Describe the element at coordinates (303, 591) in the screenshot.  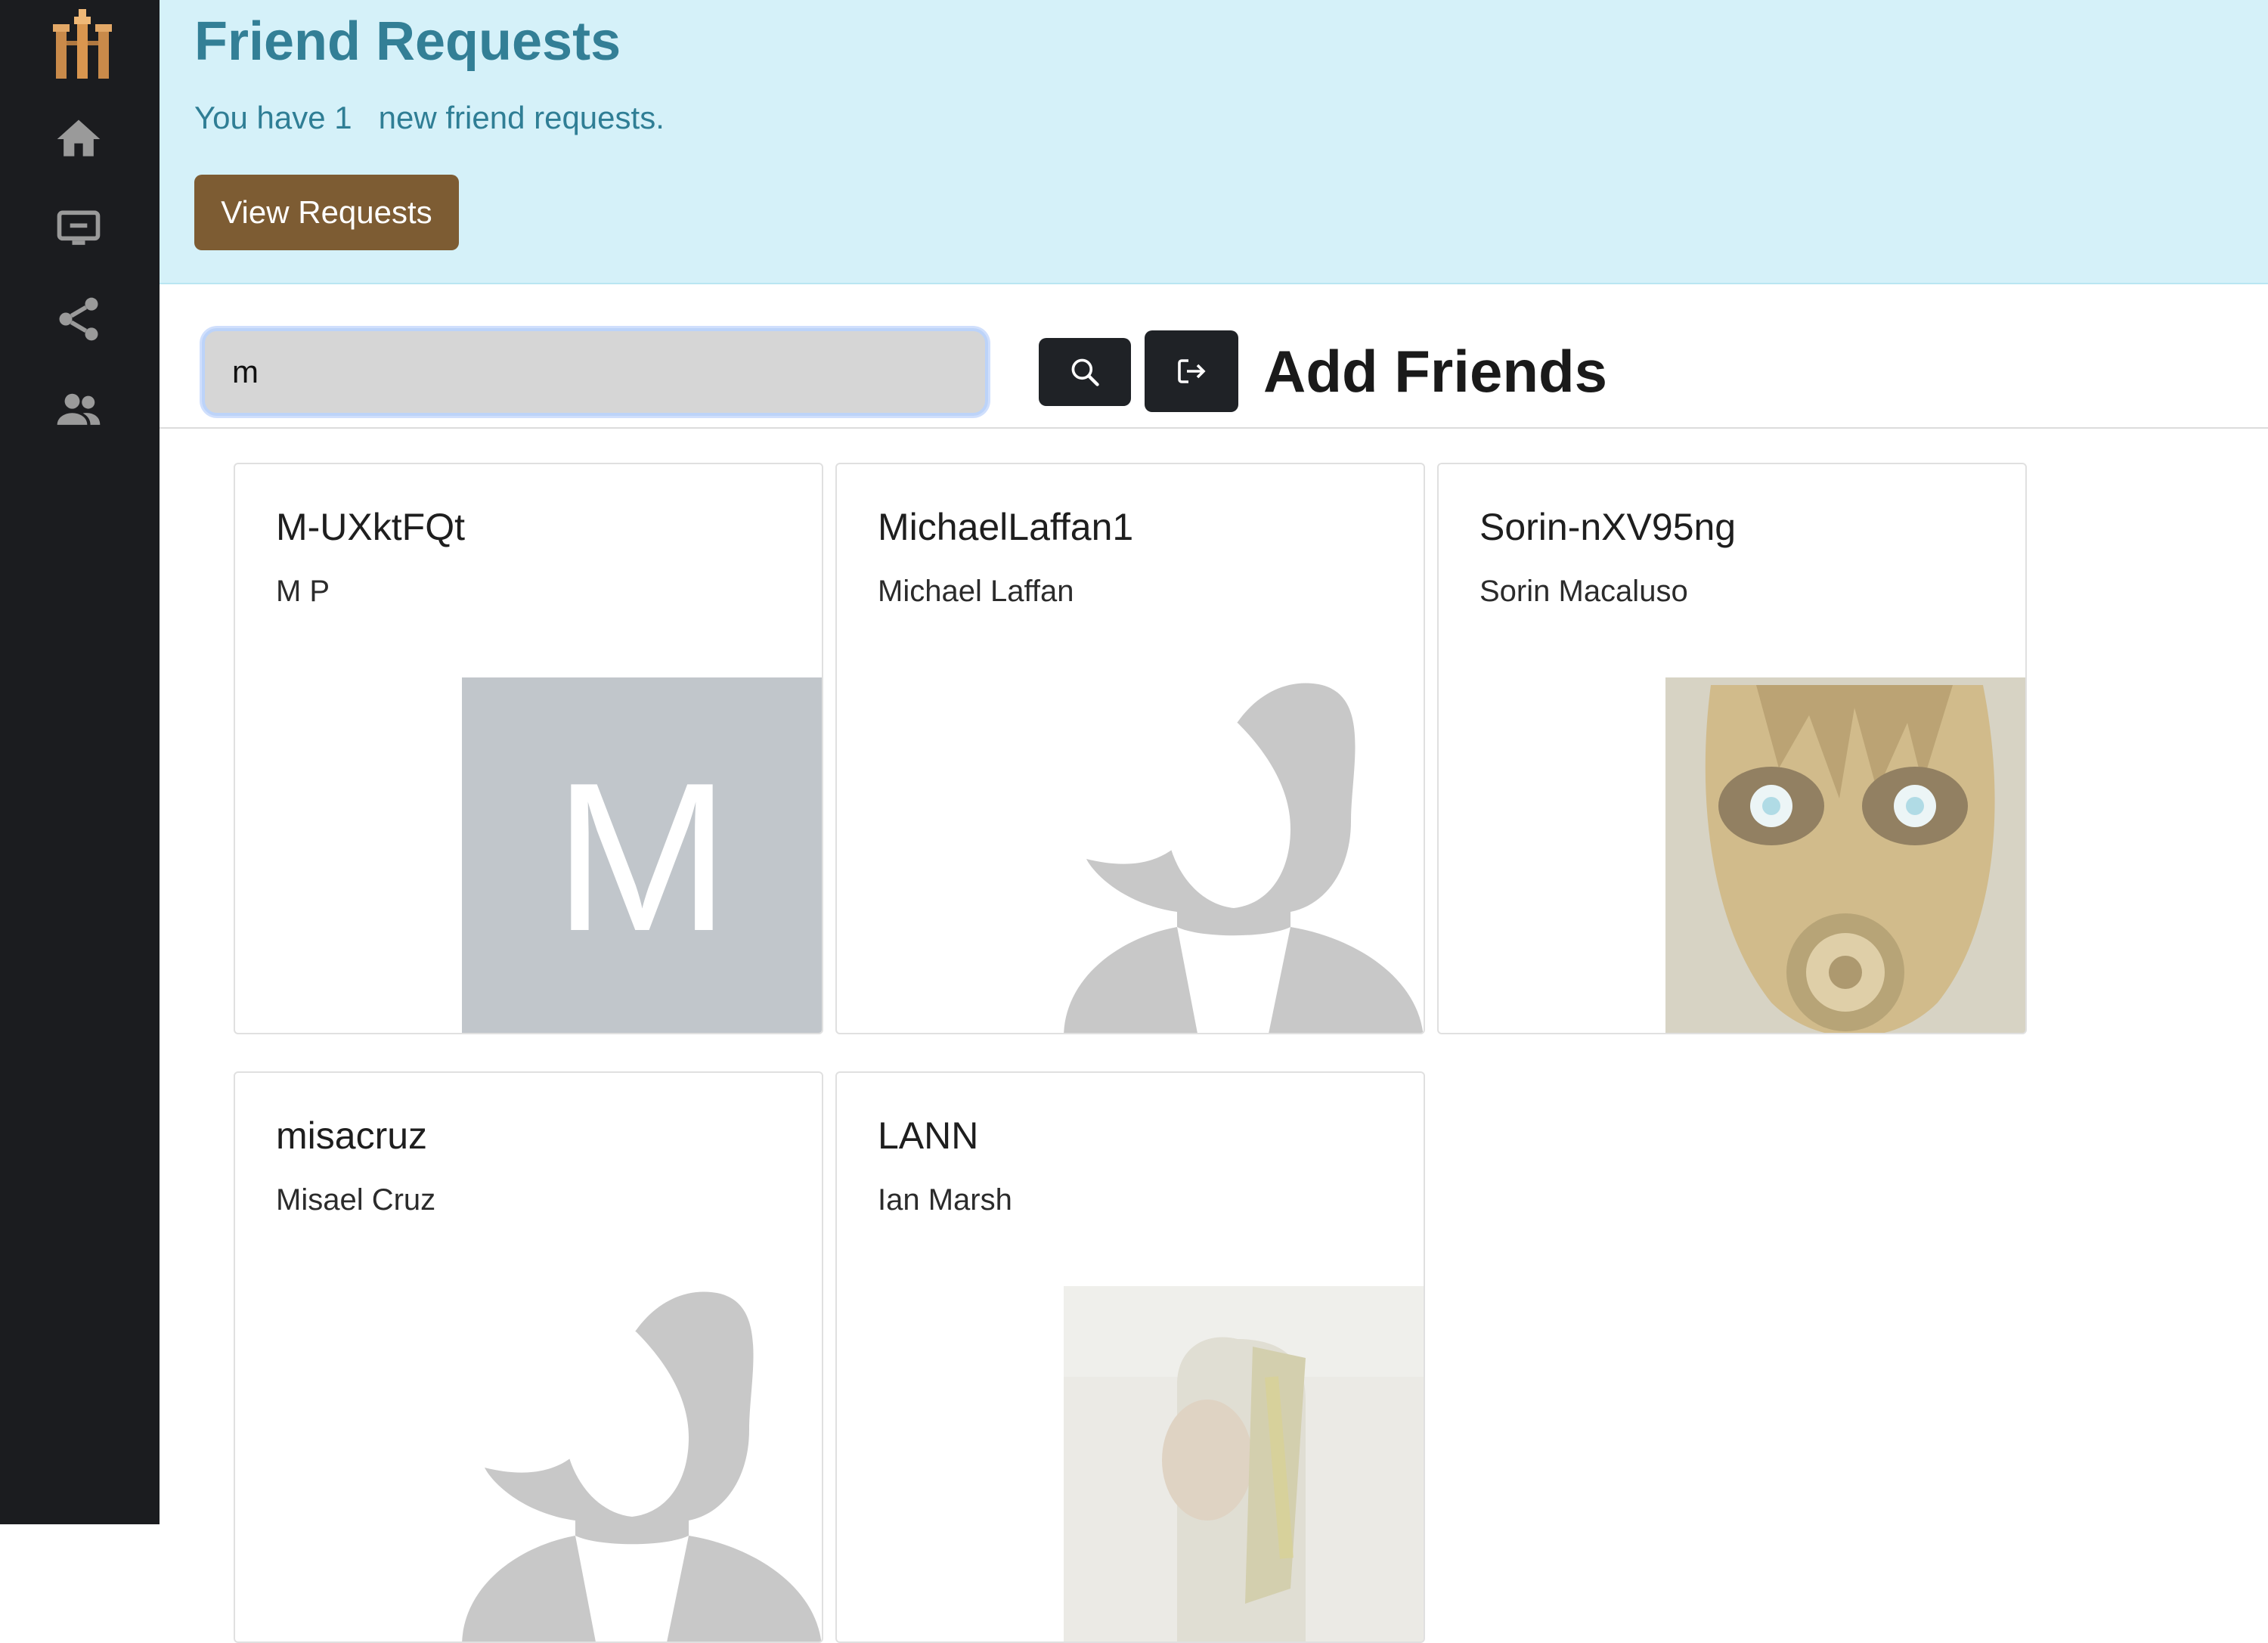
I see `card-fullname: M P` at that location.